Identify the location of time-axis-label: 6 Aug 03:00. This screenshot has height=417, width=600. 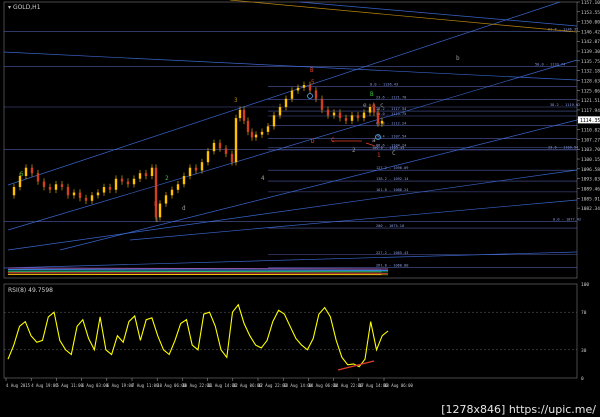
(95, 385).